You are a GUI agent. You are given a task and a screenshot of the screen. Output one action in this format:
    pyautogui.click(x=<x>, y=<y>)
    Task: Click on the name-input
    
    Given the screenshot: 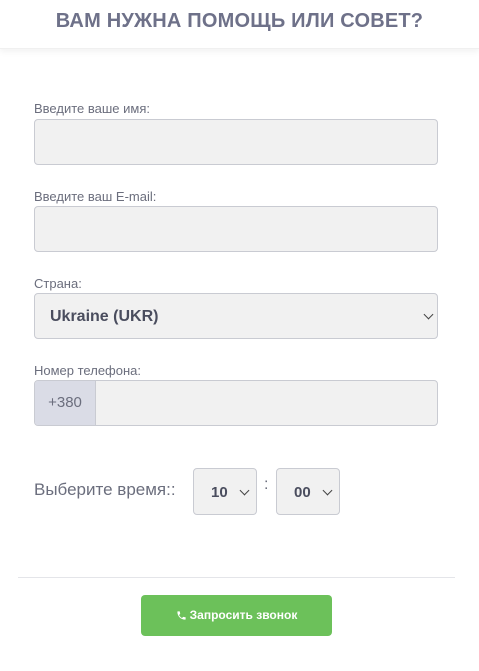 What is the action you would take?
    pyautogui.click(x=236, y=142)
    